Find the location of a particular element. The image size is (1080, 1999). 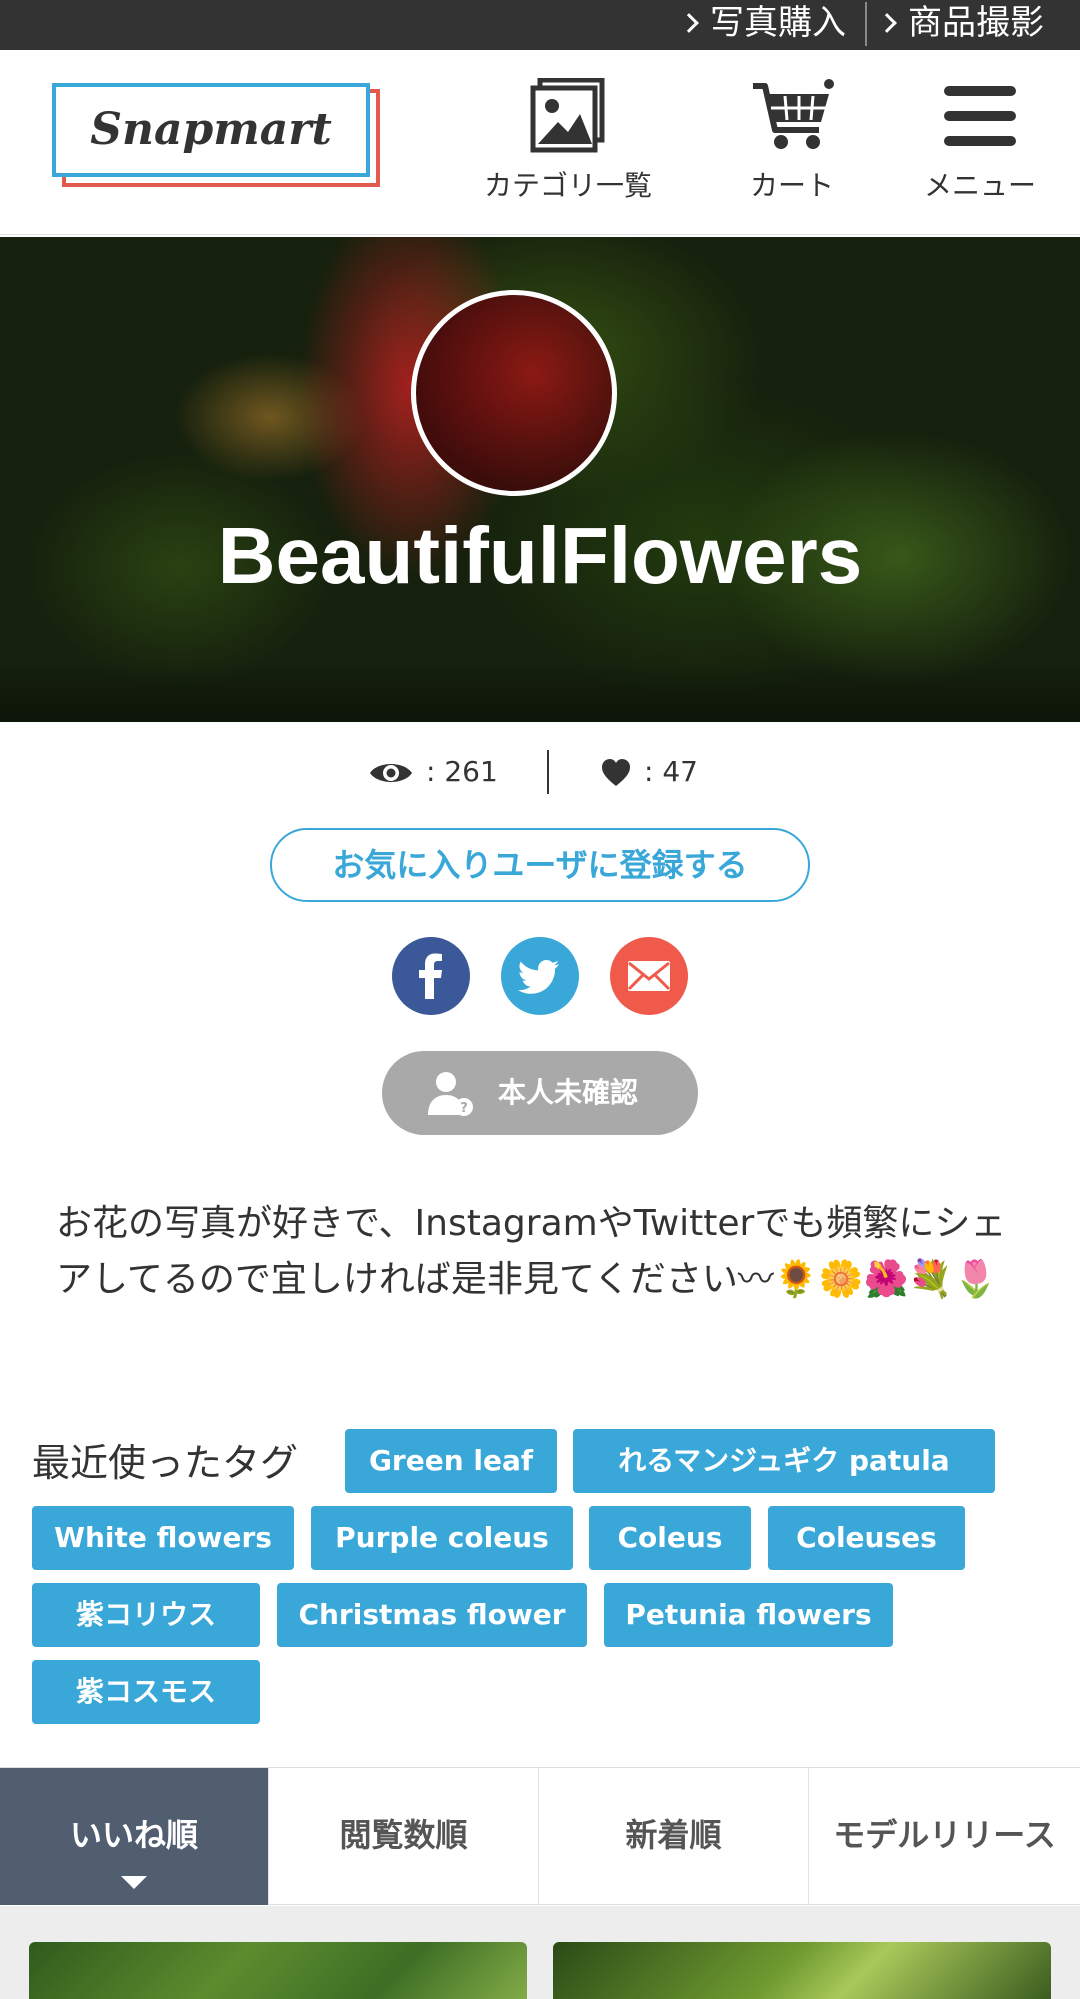

likes-value: : 47 is located at coordinates (671, 771).